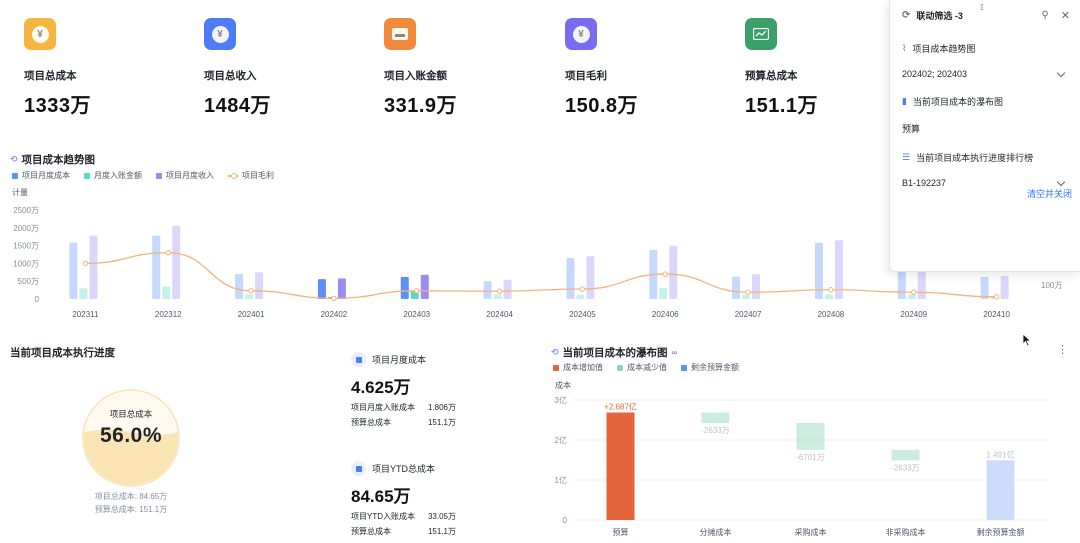 The height and width of the screenshot is (543, 1080). I want to click on ytd-cost-title: 项目YTD总成本, so click(403, 468).